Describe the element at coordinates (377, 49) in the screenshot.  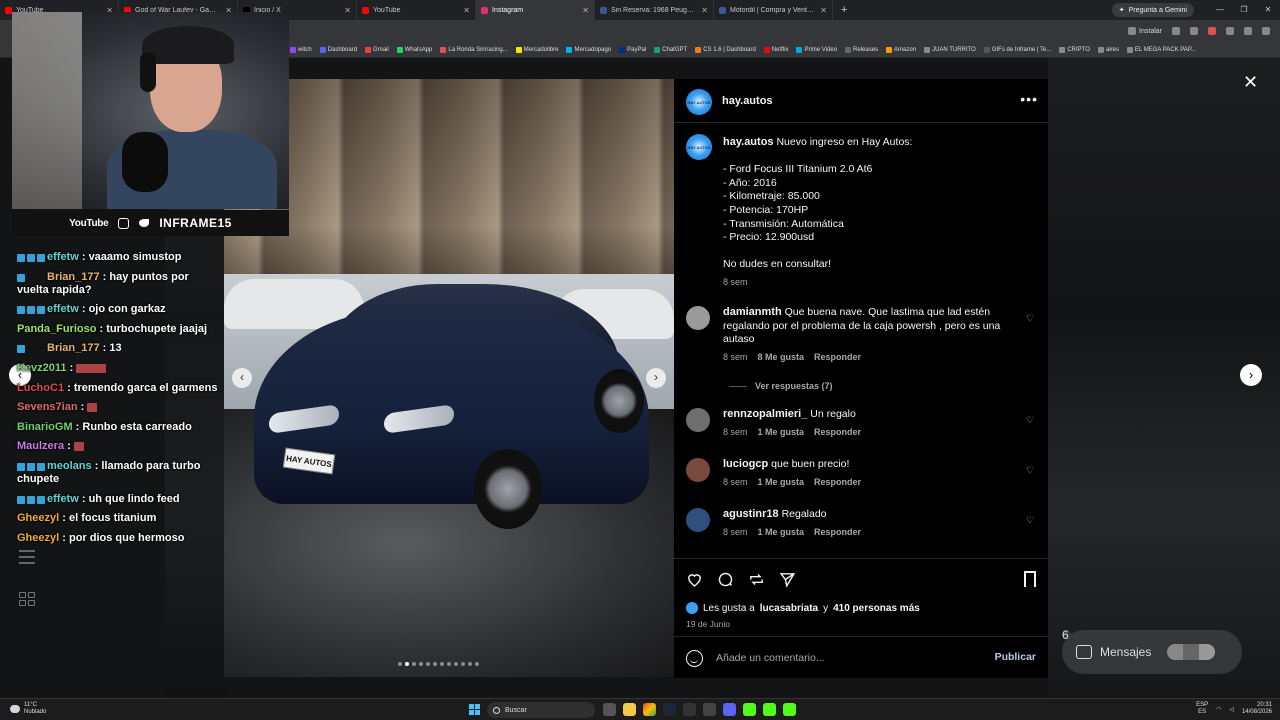
I see `bookmark-item: Gmail` at that location.